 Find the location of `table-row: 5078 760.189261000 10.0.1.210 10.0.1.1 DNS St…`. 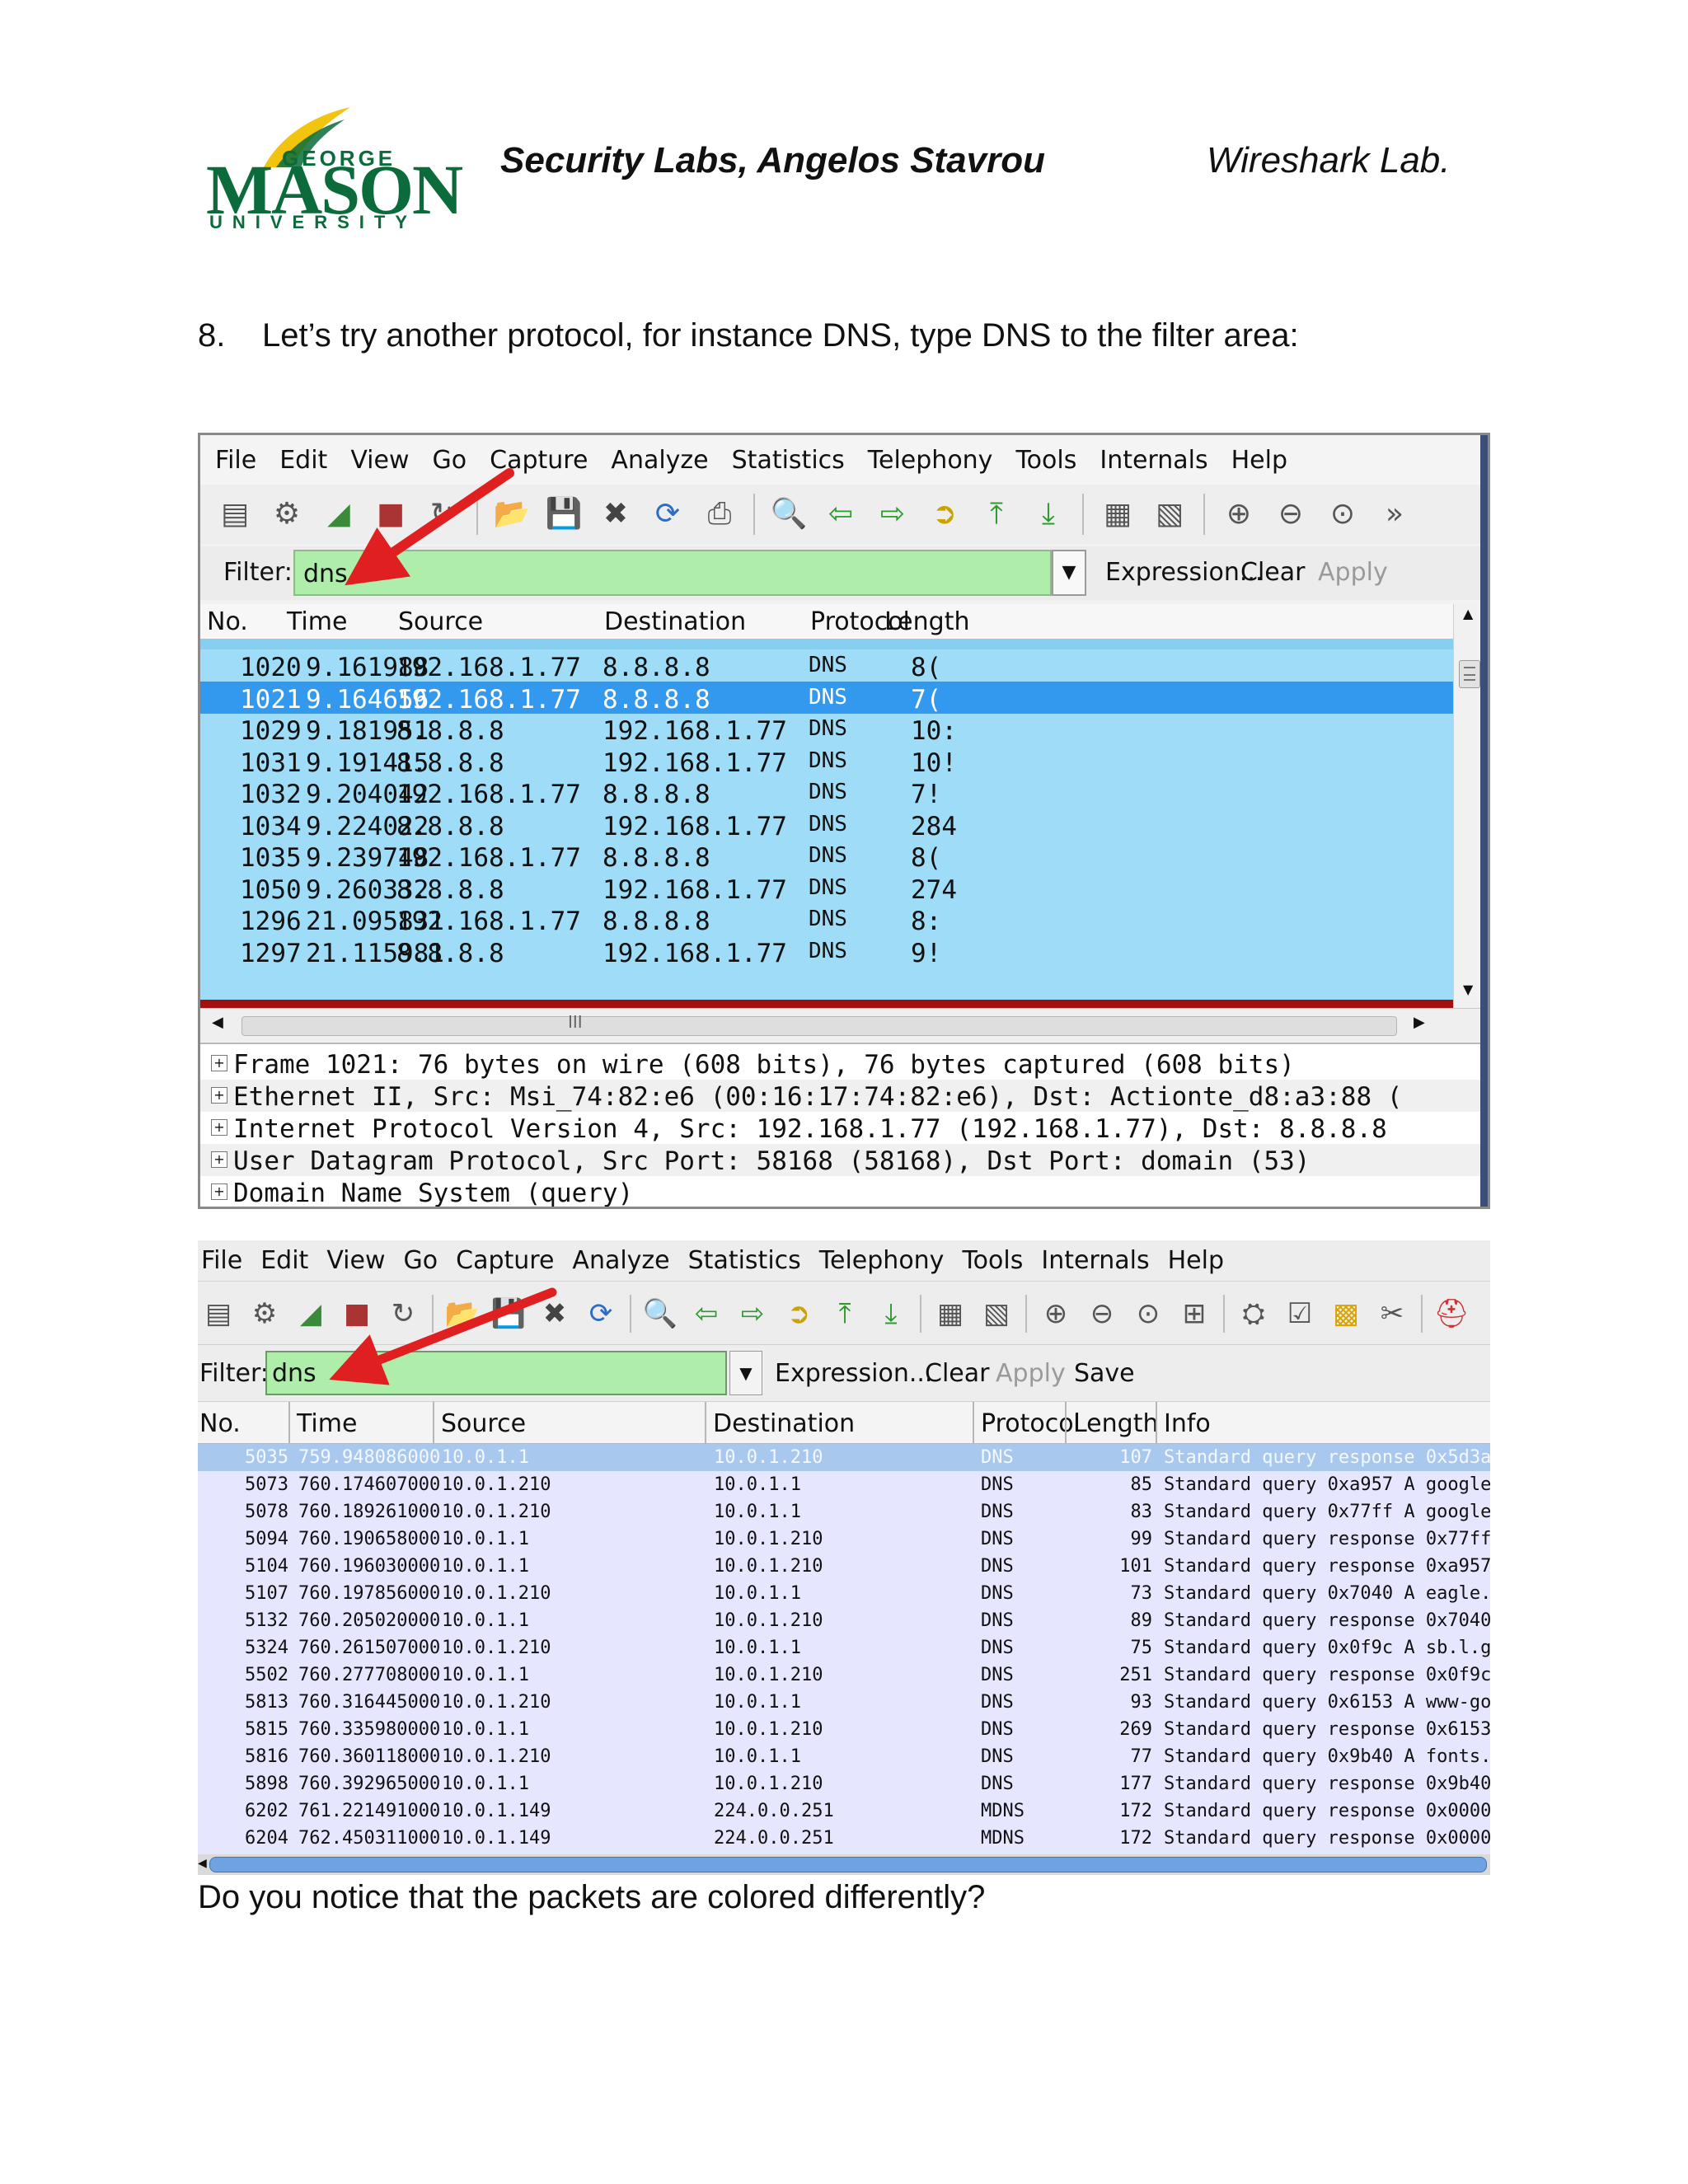

table-row: 5078 760.189261000 10.0.1.210 10.0.1.1 DNS St… is located at coordinates (844, 1512).